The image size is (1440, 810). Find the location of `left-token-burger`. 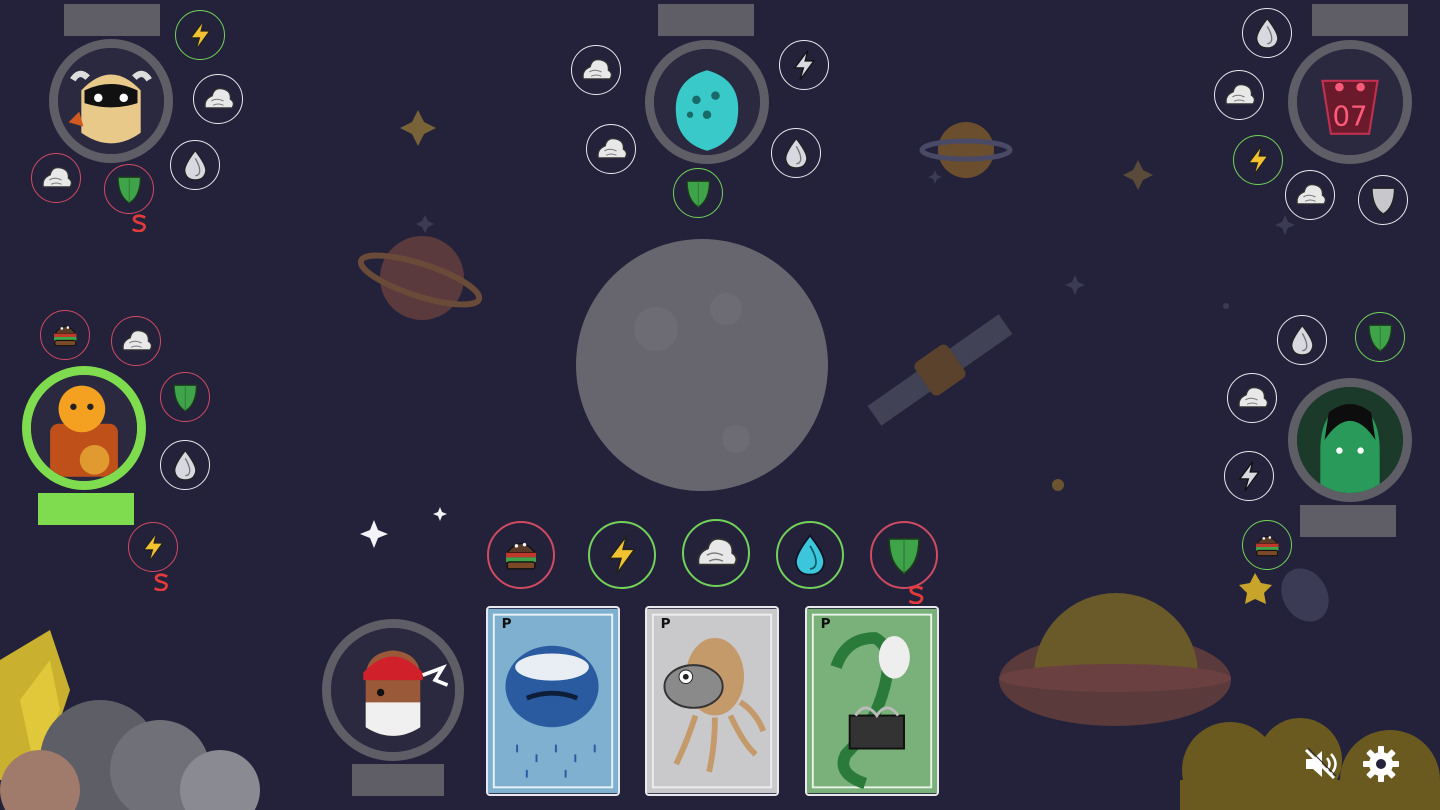

left-token-burger is located at coordinates (65, 335).